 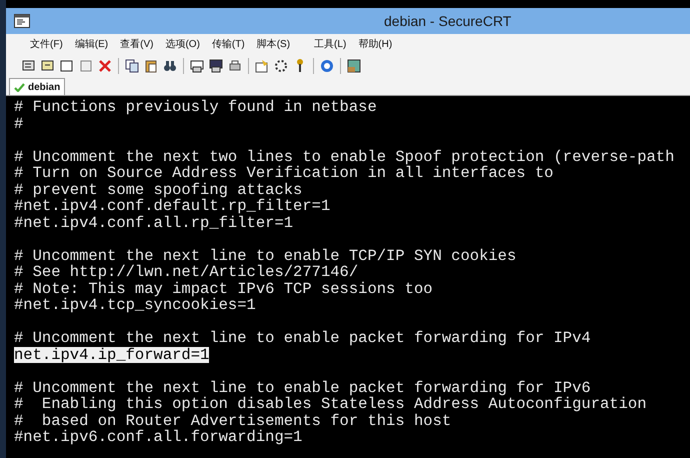 I want to click on menu-item: 传输(T), so click(x=228, y=44).